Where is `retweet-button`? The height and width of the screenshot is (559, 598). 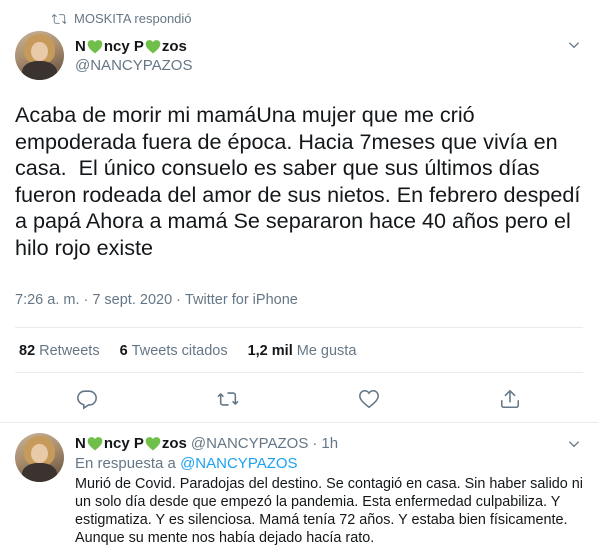
retweet-button is located at coordinates (228, 399).